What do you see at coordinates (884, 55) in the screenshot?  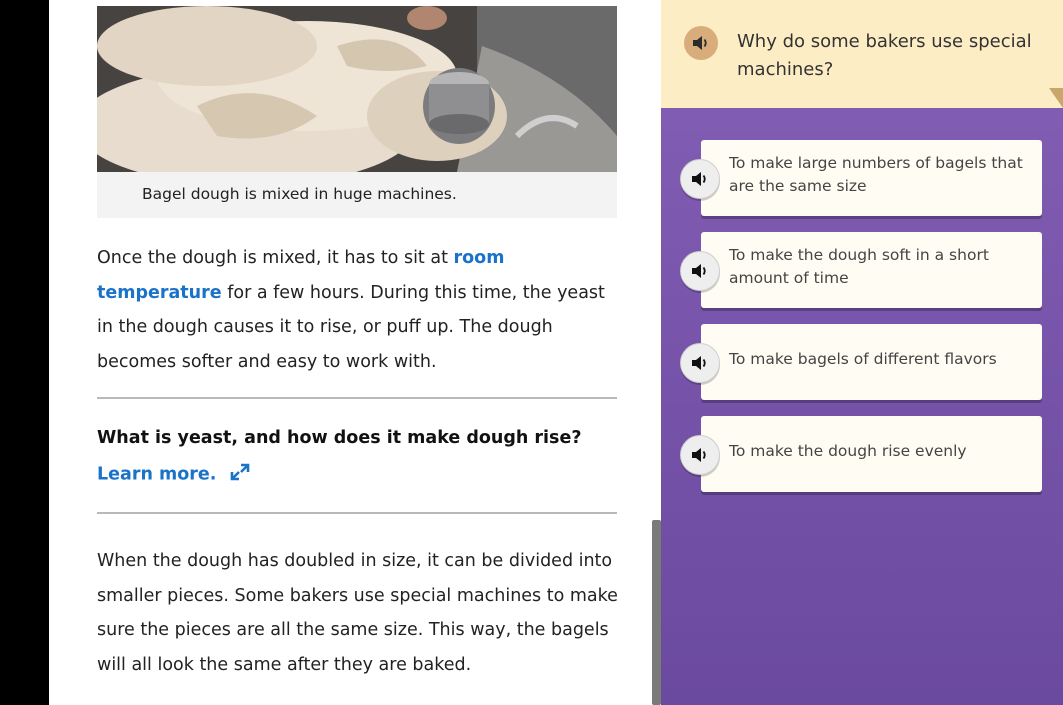 I see `question-text: Why do some bakers use special machines?` at bounding box center [884, 55].